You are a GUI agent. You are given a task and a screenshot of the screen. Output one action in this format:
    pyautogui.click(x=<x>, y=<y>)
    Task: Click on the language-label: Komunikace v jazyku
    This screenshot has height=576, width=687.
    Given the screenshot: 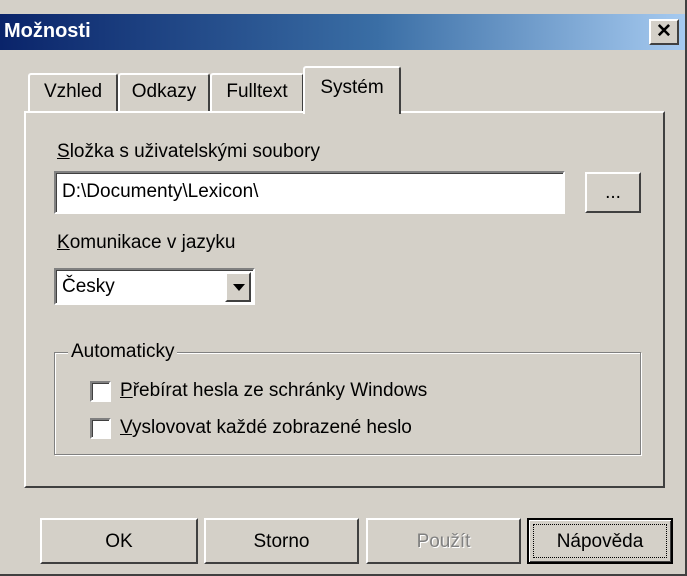 What is the action you would take?
    pyautogui.click(x=146, y=242)
    